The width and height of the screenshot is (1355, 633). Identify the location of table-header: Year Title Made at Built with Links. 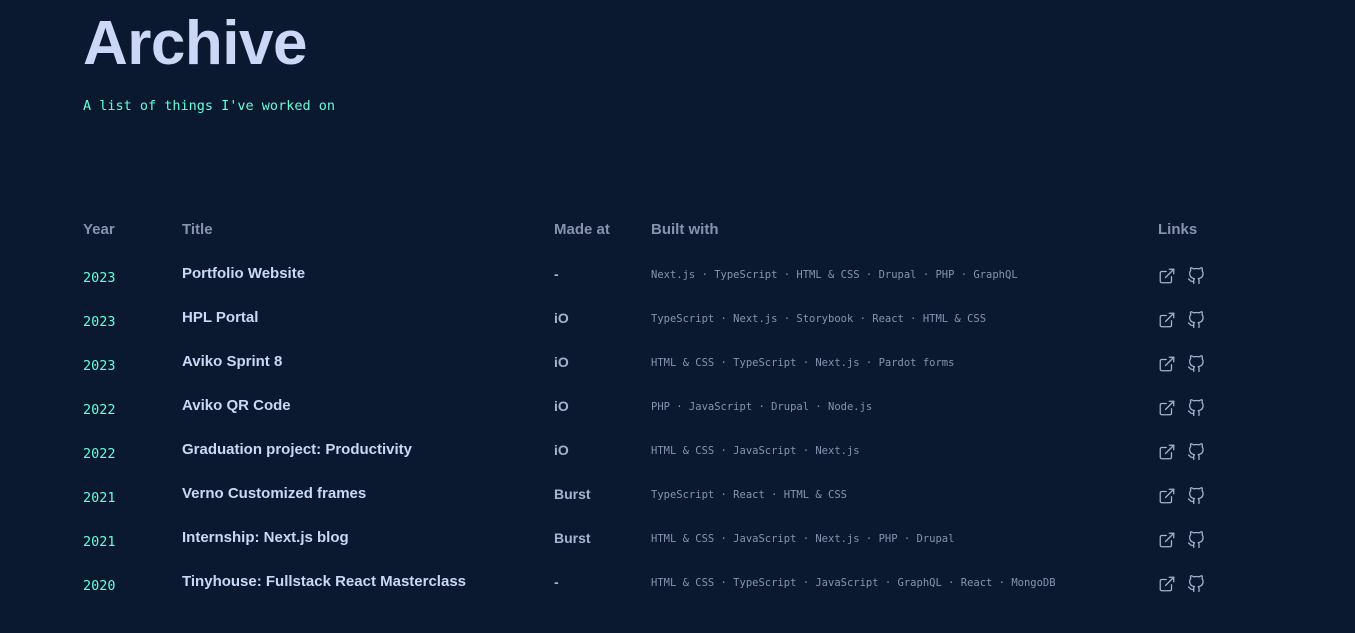
(678, 239).